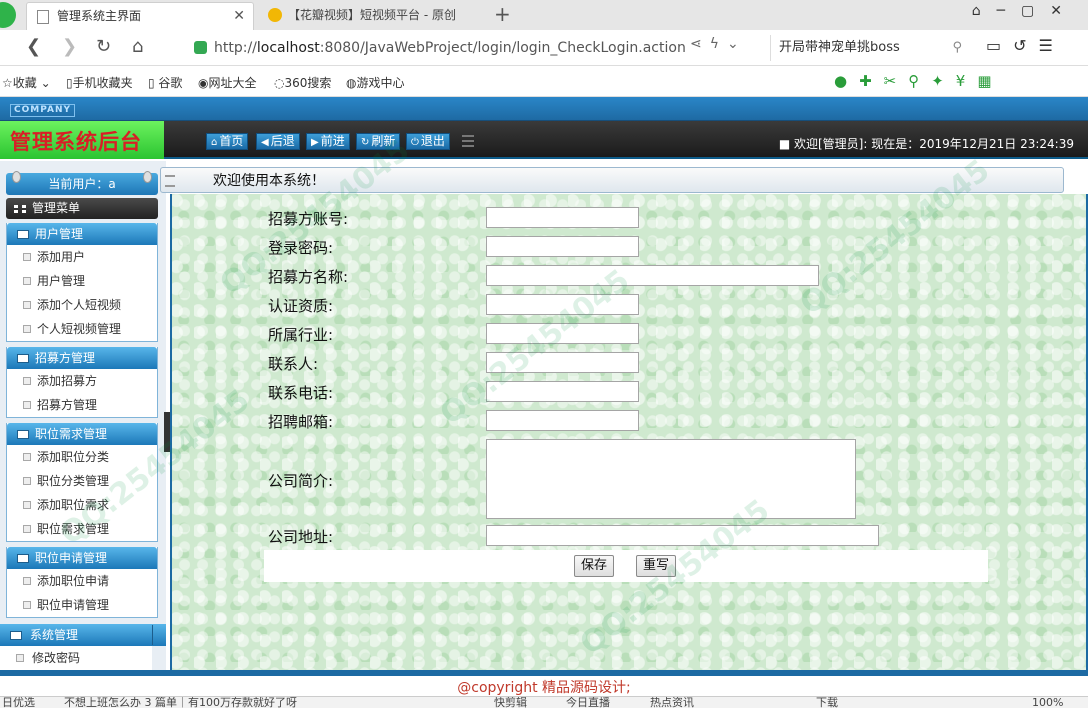 This screenshot has width=1088, height=708. Describe the element at coordinates (82, 381) in the screenshot. I see `menu-item-add-recruiter: 添加招募方` at that location.